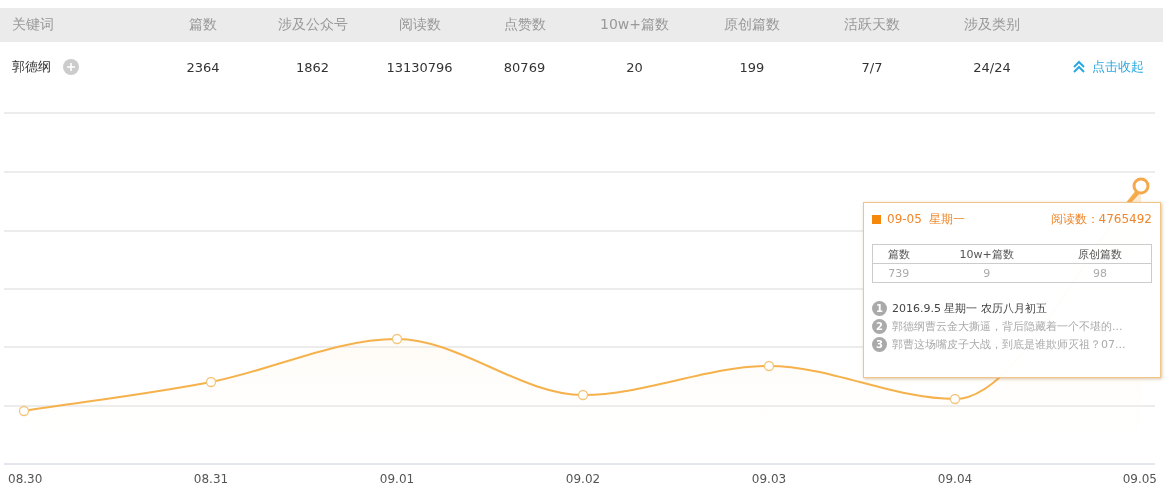 Image resolution: width=1173 pixels, height=494 pixels. Describe the element at coordinates (872, 25) in the screenshot. I see `column-header: 活跃天数` at that location.